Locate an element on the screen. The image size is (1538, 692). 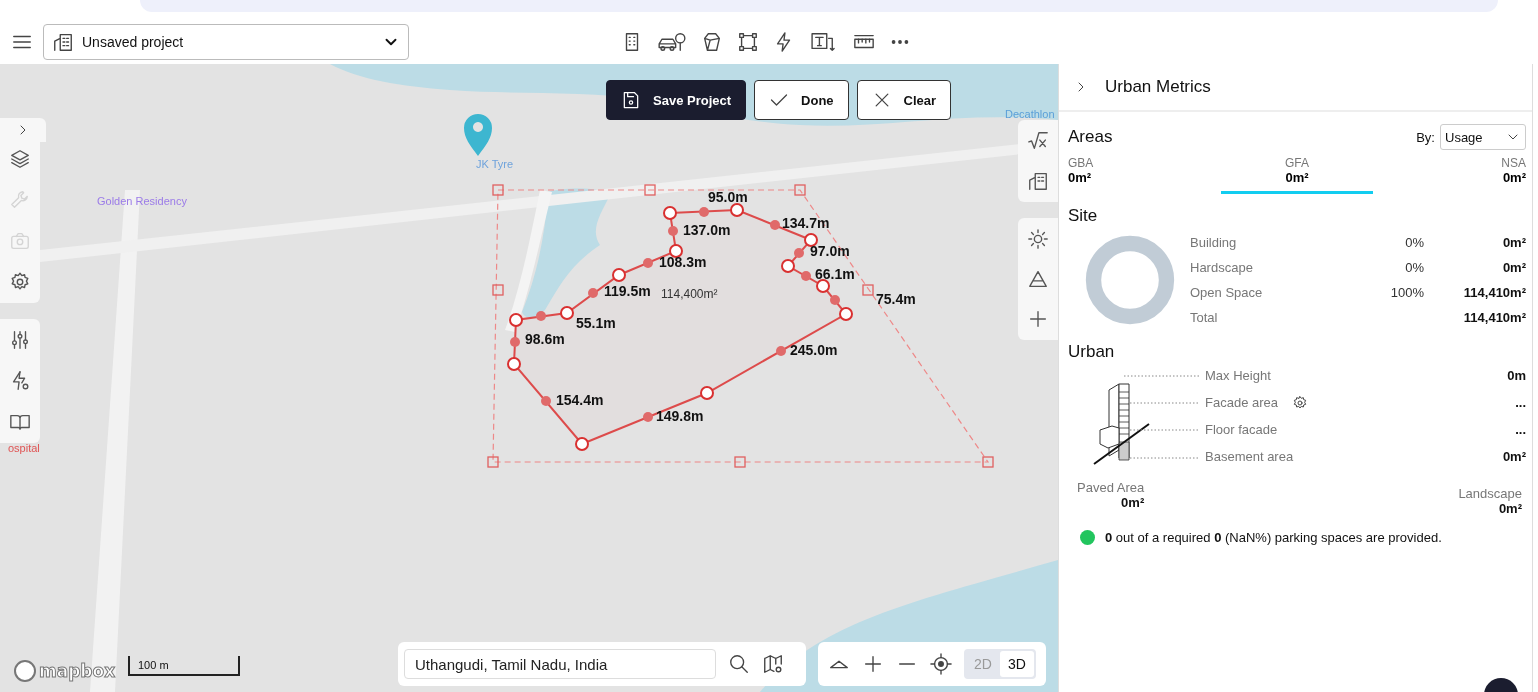
parking-status-text: 0 out of a required 0 (NaN%) parking spaces are provided. is located at coordinates (1273, 537).